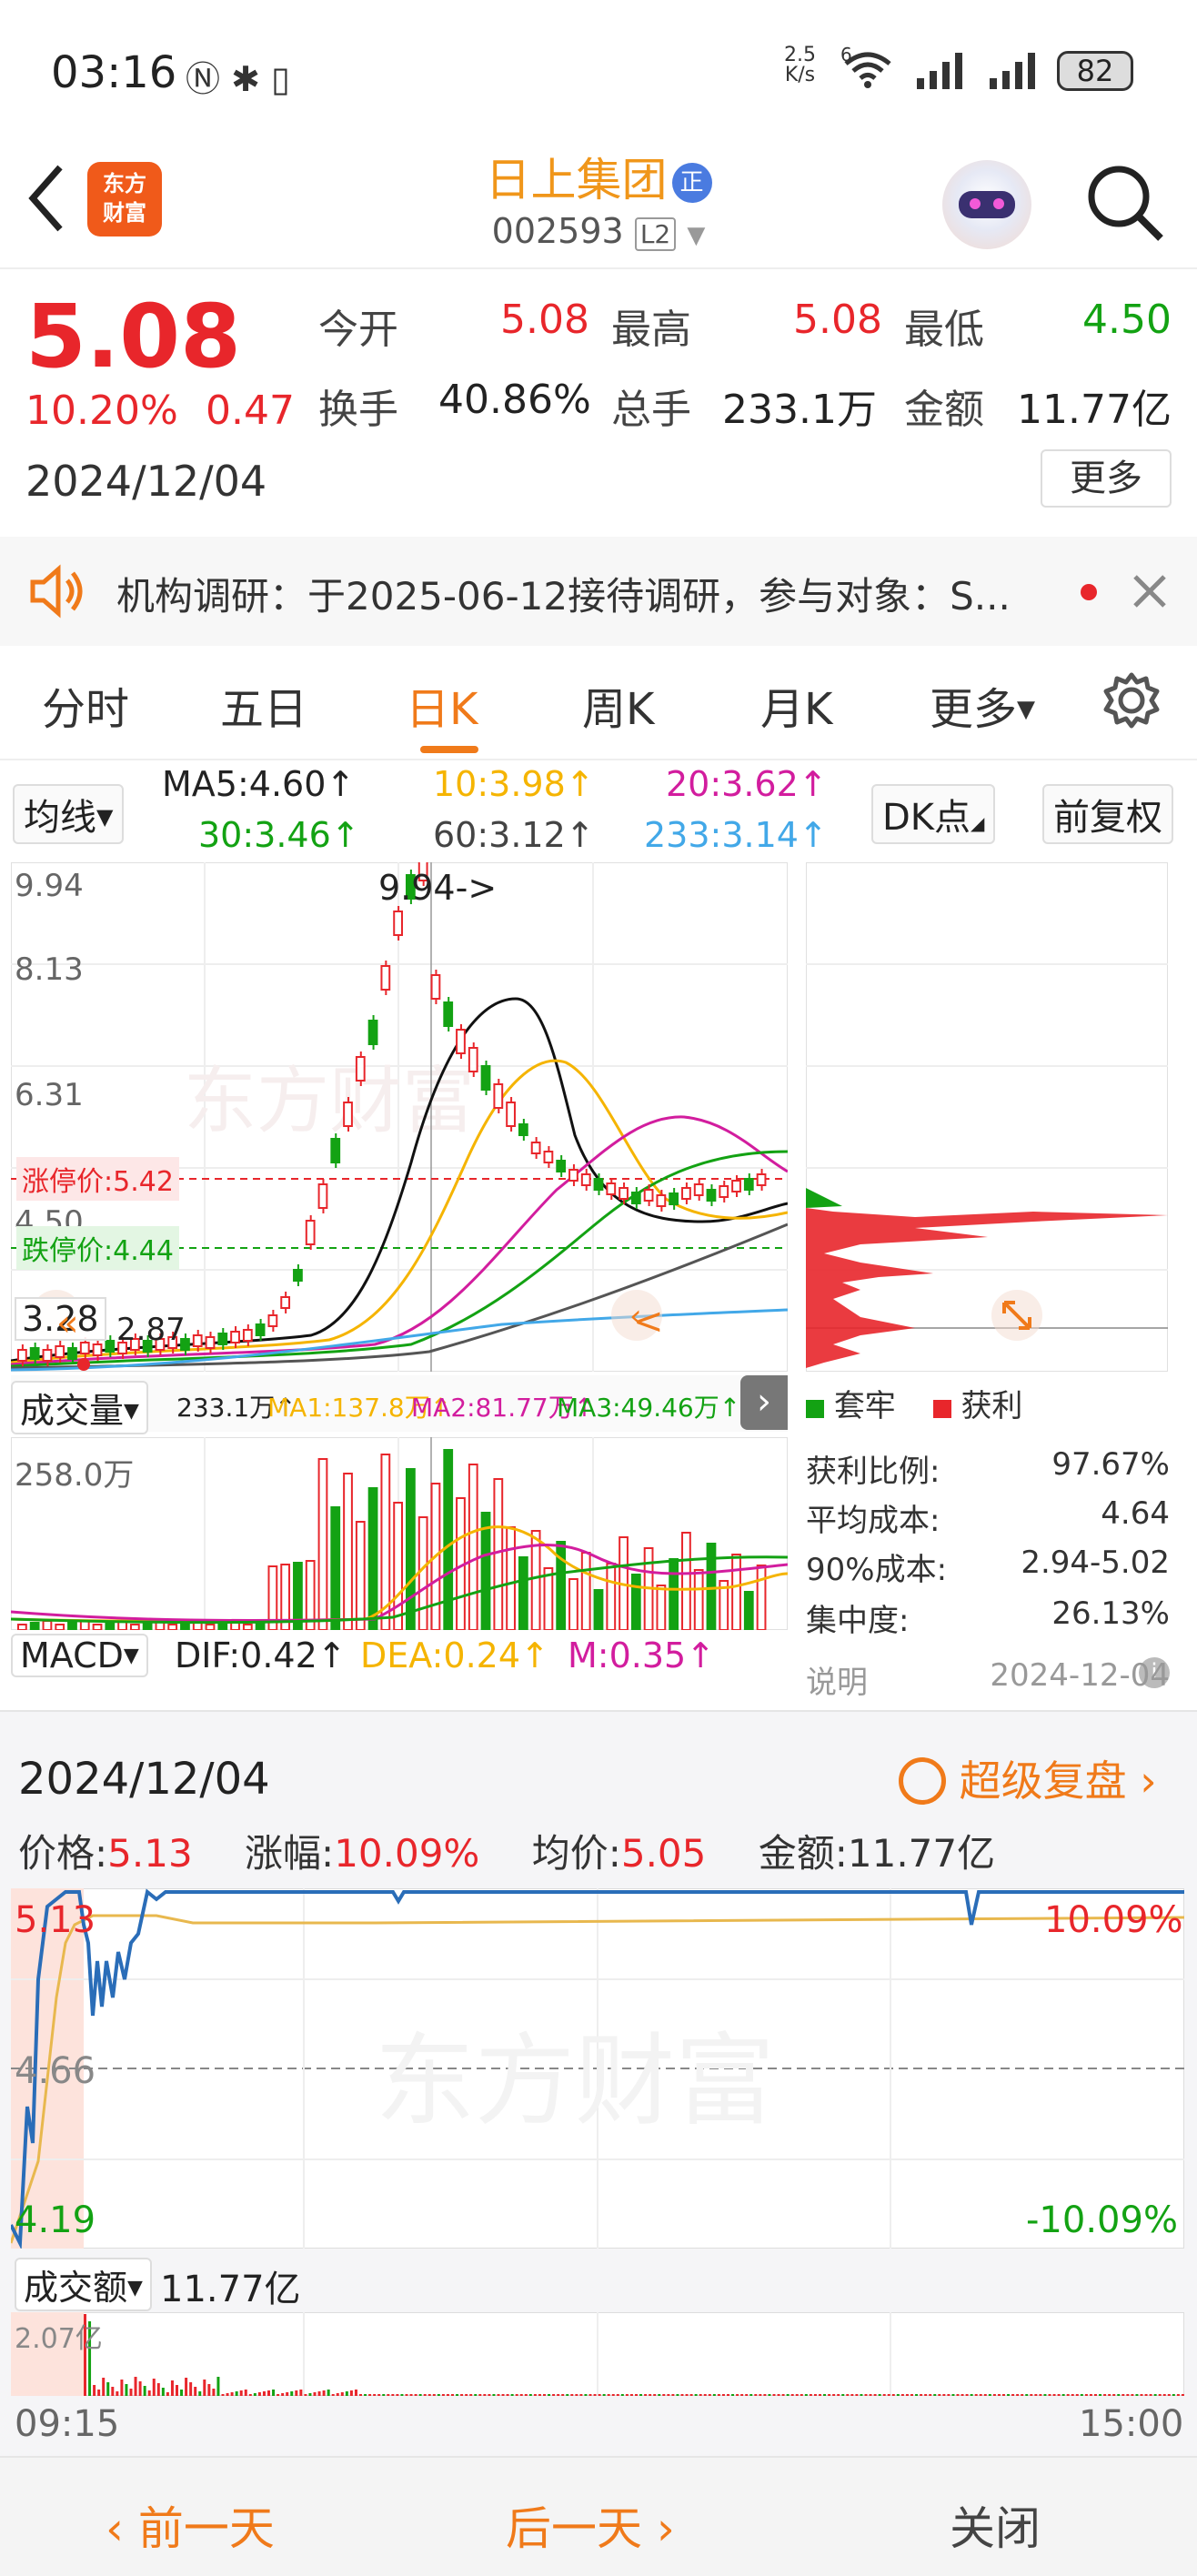 The image size is (1197, 2576). I want to click on ma30-label: 30:3.46↑, so click(279, 835).